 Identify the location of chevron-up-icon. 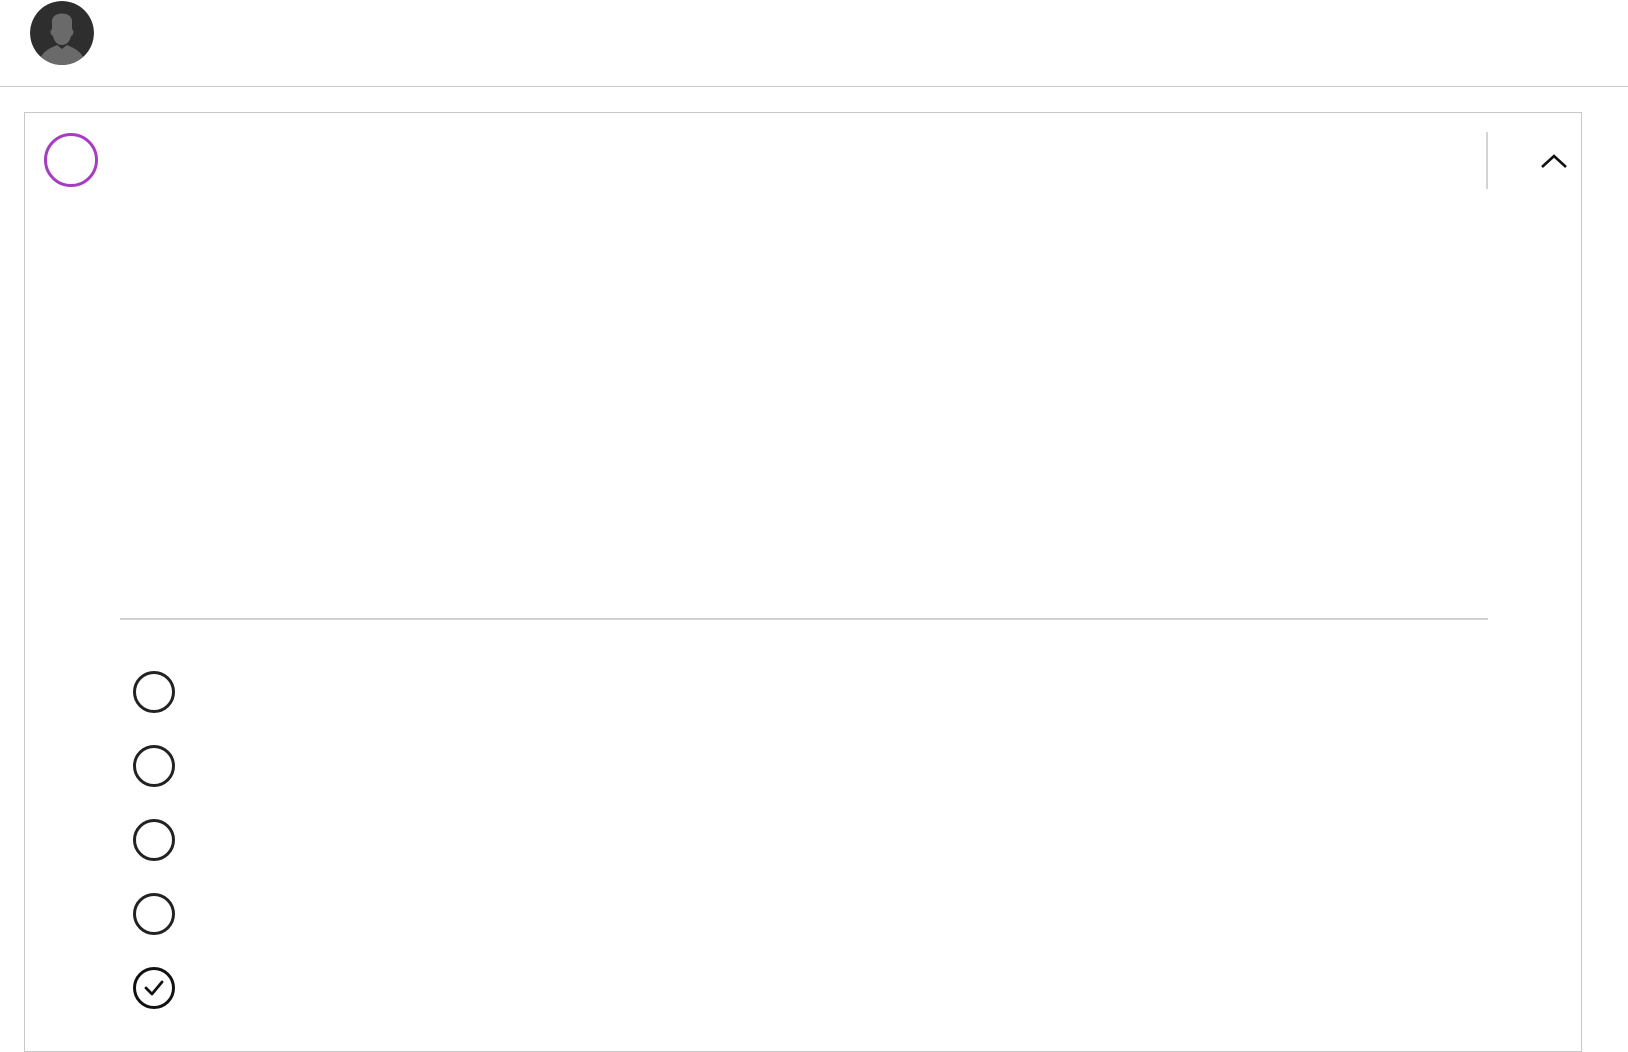
(1554, 161).